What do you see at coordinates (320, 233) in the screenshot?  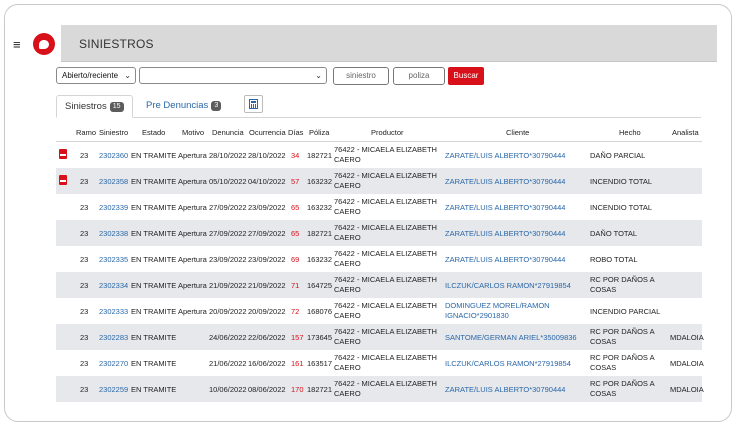 I see `cell-poliza: 182721` at bounding box center [320, 233].